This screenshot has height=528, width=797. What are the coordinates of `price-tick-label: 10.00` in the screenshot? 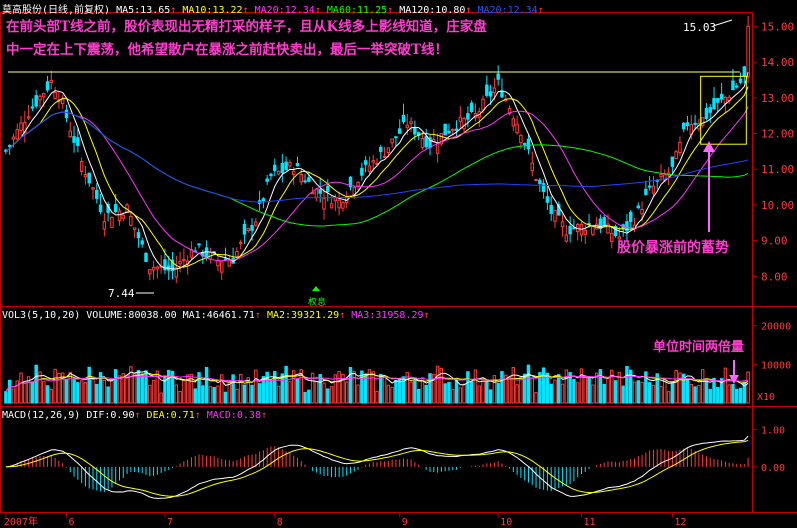 It's located at (777, 205).